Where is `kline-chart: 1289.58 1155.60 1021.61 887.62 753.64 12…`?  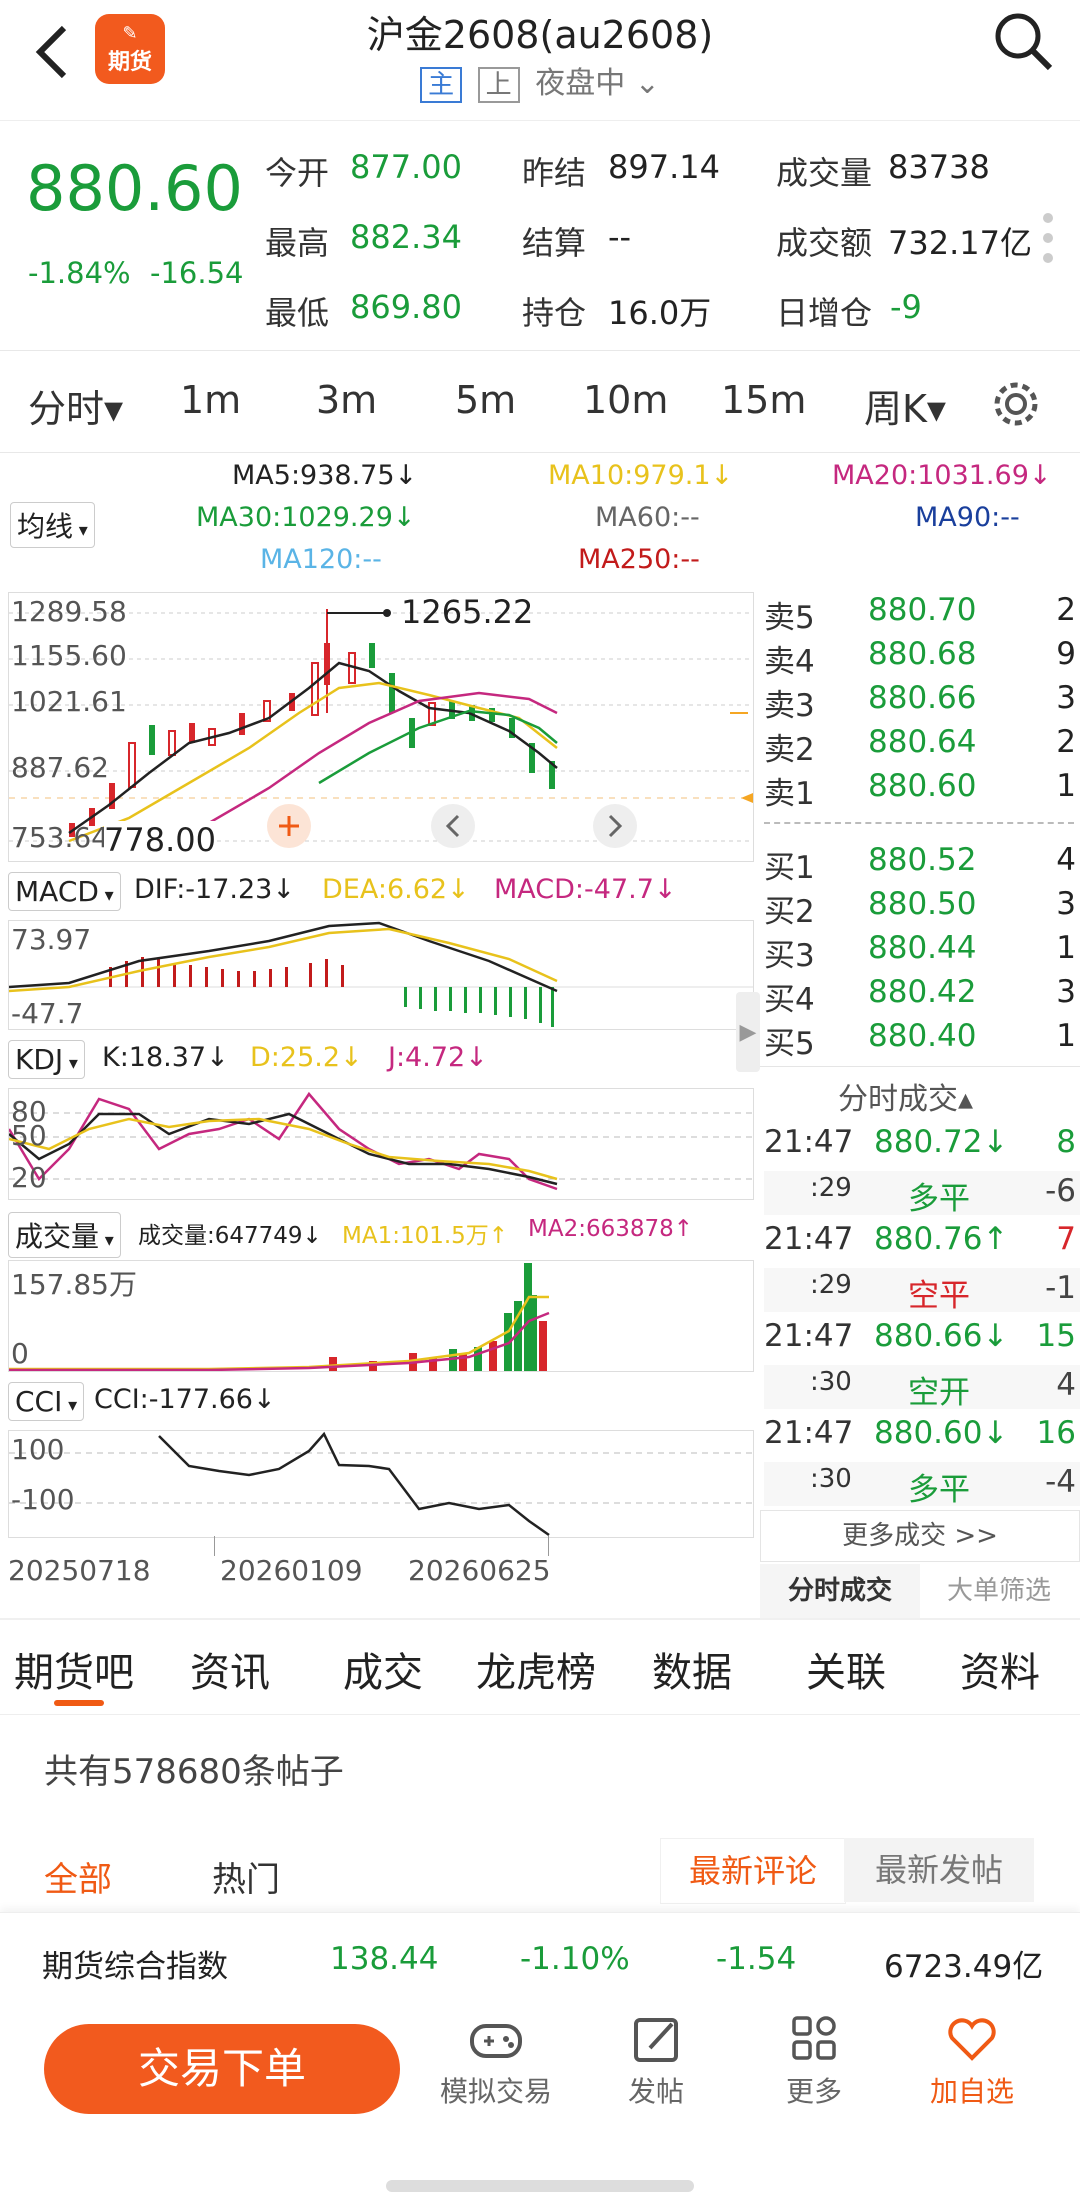 kline-chart: 1289.58 1155.60 1021.61 887.62 753.64 12… is located at coordinates (381, 727).